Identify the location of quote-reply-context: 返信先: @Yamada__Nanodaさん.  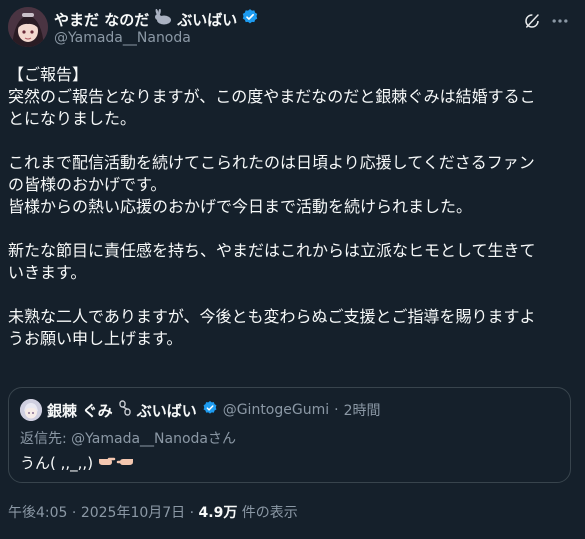
(128, 438).